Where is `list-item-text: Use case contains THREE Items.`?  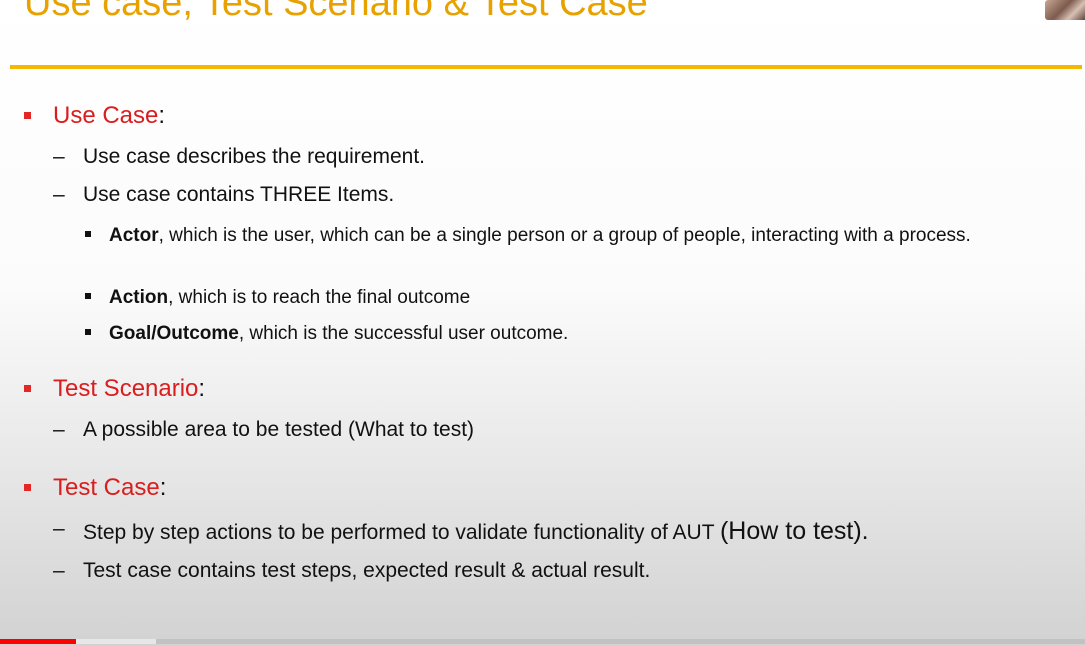 list-item-text: Use case contains THREE Items. is located at coordinates (239, 194).